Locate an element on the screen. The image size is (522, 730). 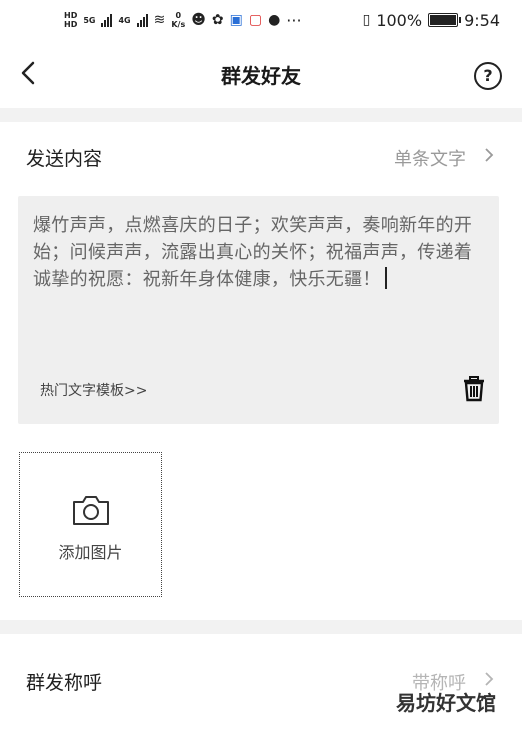
trash-icon is located at coordinates (474, 389).